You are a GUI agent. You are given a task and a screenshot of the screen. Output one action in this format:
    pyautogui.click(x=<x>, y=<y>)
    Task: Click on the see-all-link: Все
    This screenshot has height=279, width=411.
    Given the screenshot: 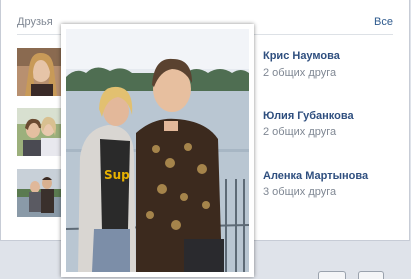 What is the action you would take?
    pyautogui.click(x=383, y=22)
    